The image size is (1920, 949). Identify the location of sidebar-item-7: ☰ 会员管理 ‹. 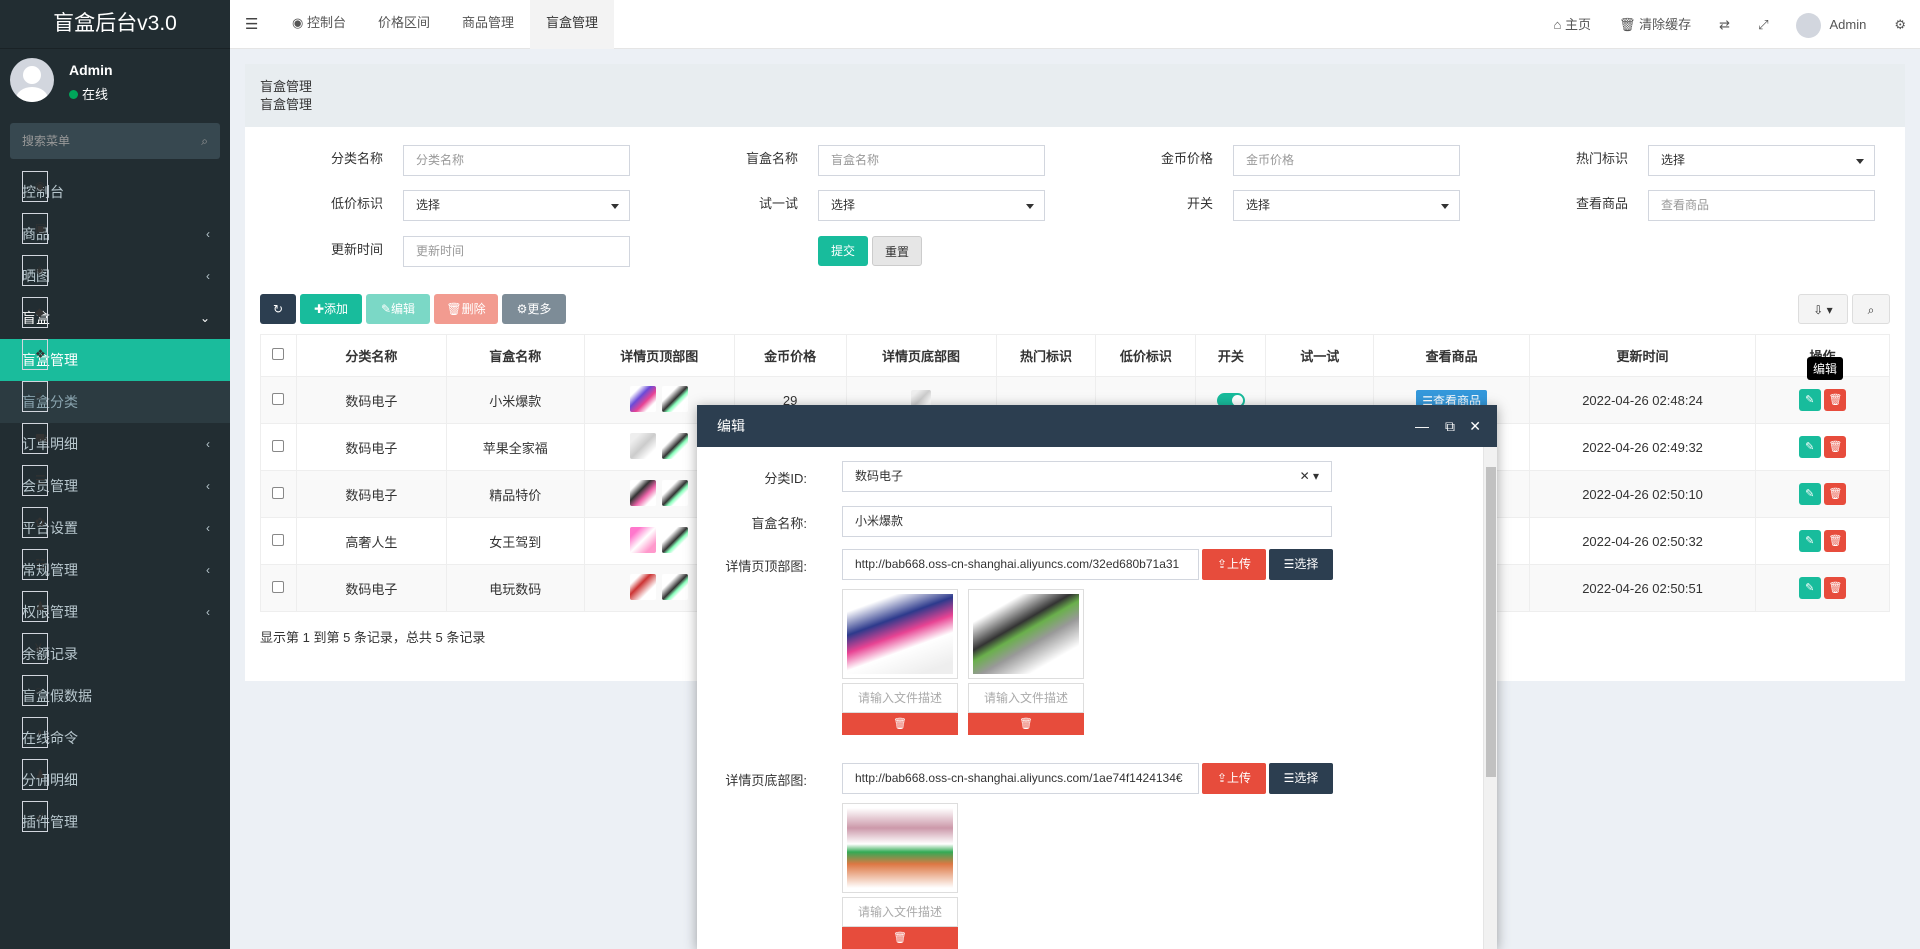
(115, 486).